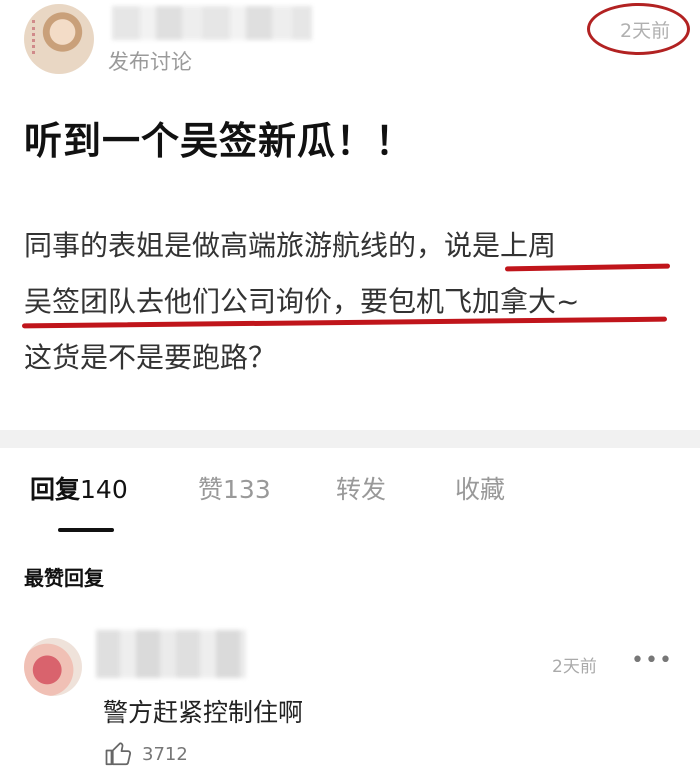 Image resolution: width=700 pixels, height=774 pixels. I want to click on active-tab-indicator, so click(86, 530).